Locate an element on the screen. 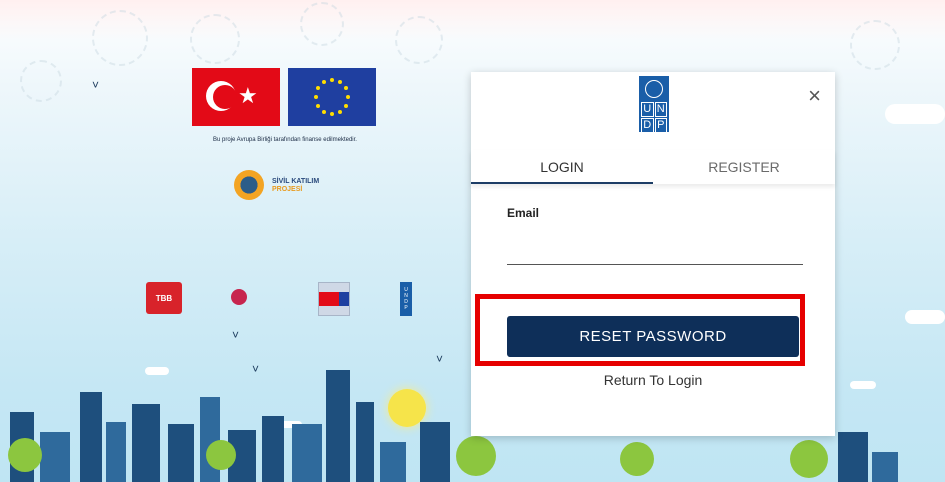 The width and height of the screenshot is (945, 482). eu-partner-logo is located at coordinates (334, 299).